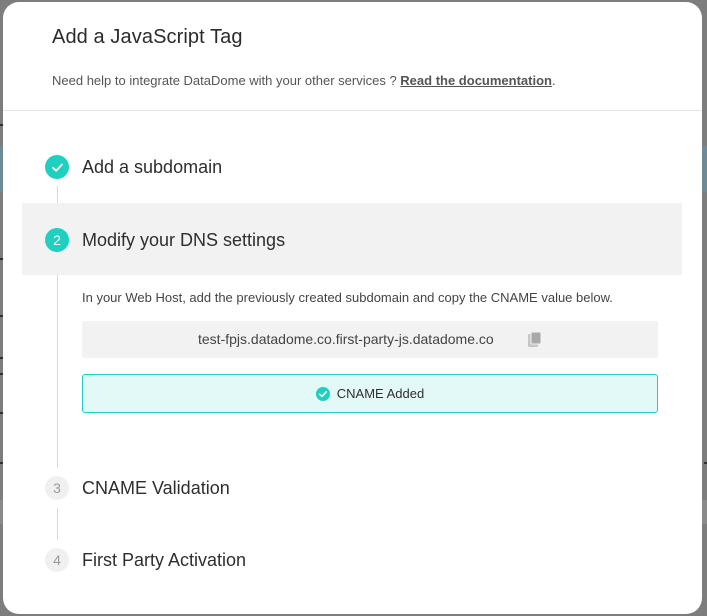 The height and width of the screenshot is (616, 707). Describe the element at coordinates (57, 488) in the screenshot. I see `step-3-badge: 3` at that location.